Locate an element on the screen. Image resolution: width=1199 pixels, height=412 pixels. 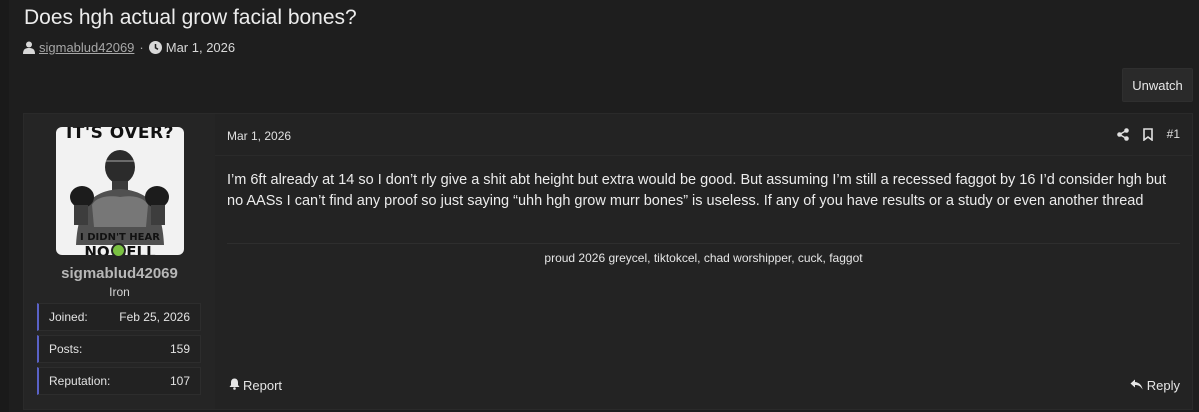
user-icon is located at coordinates (29, 47).